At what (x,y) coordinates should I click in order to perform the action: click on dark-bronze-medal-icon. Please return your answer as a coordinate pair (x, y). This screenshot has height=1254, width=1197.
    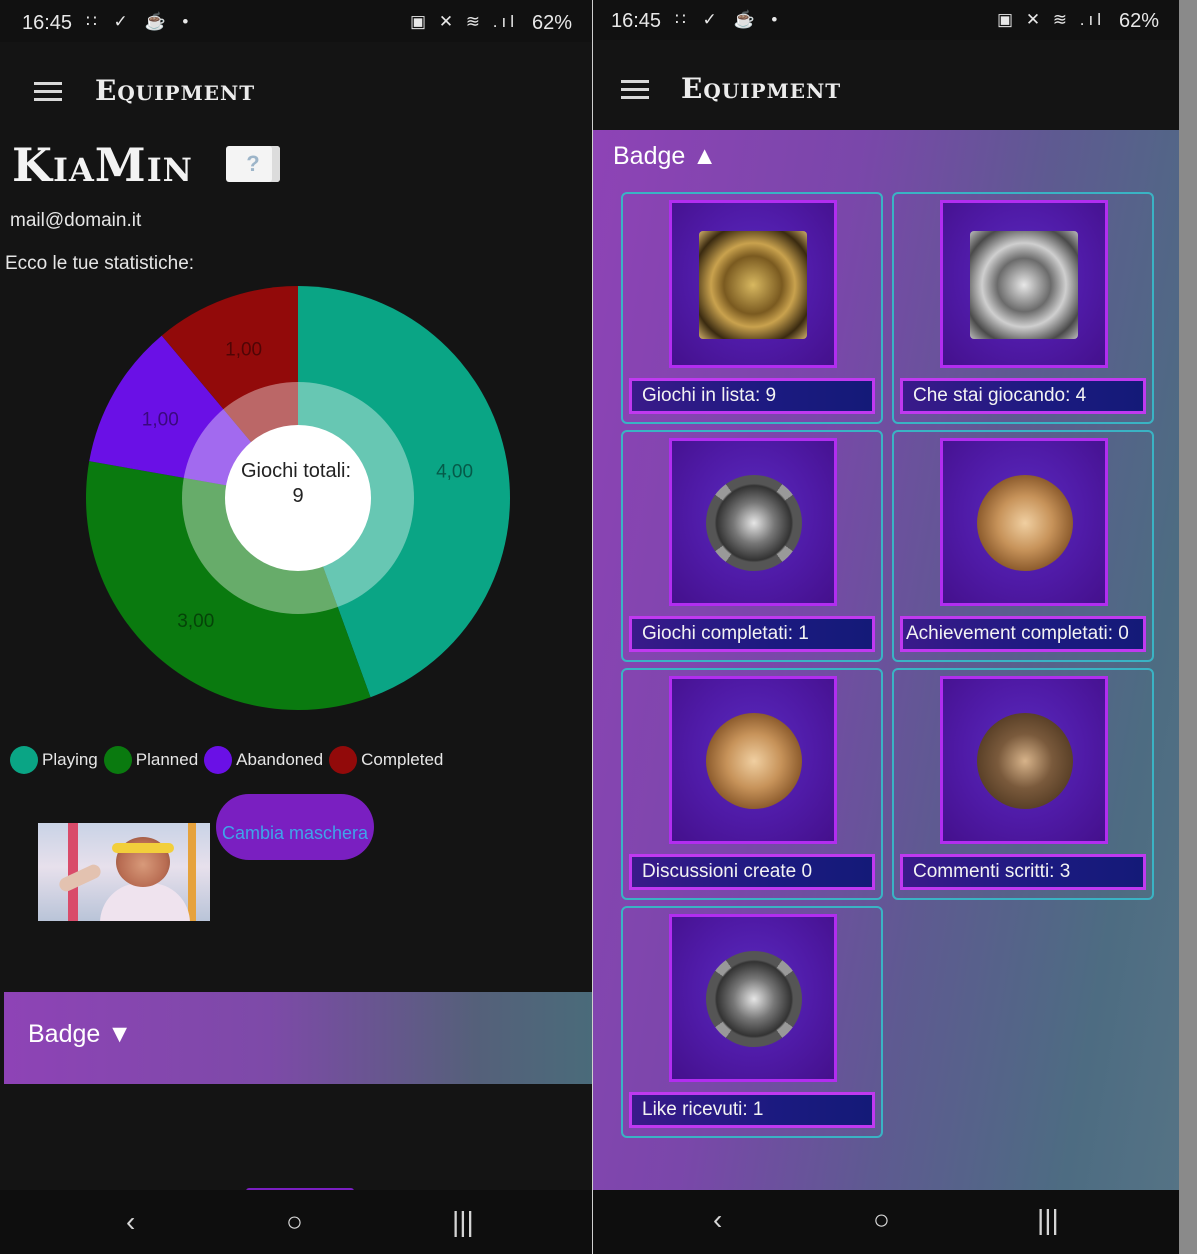
    Looking at the image, I should click on (1025, 761).